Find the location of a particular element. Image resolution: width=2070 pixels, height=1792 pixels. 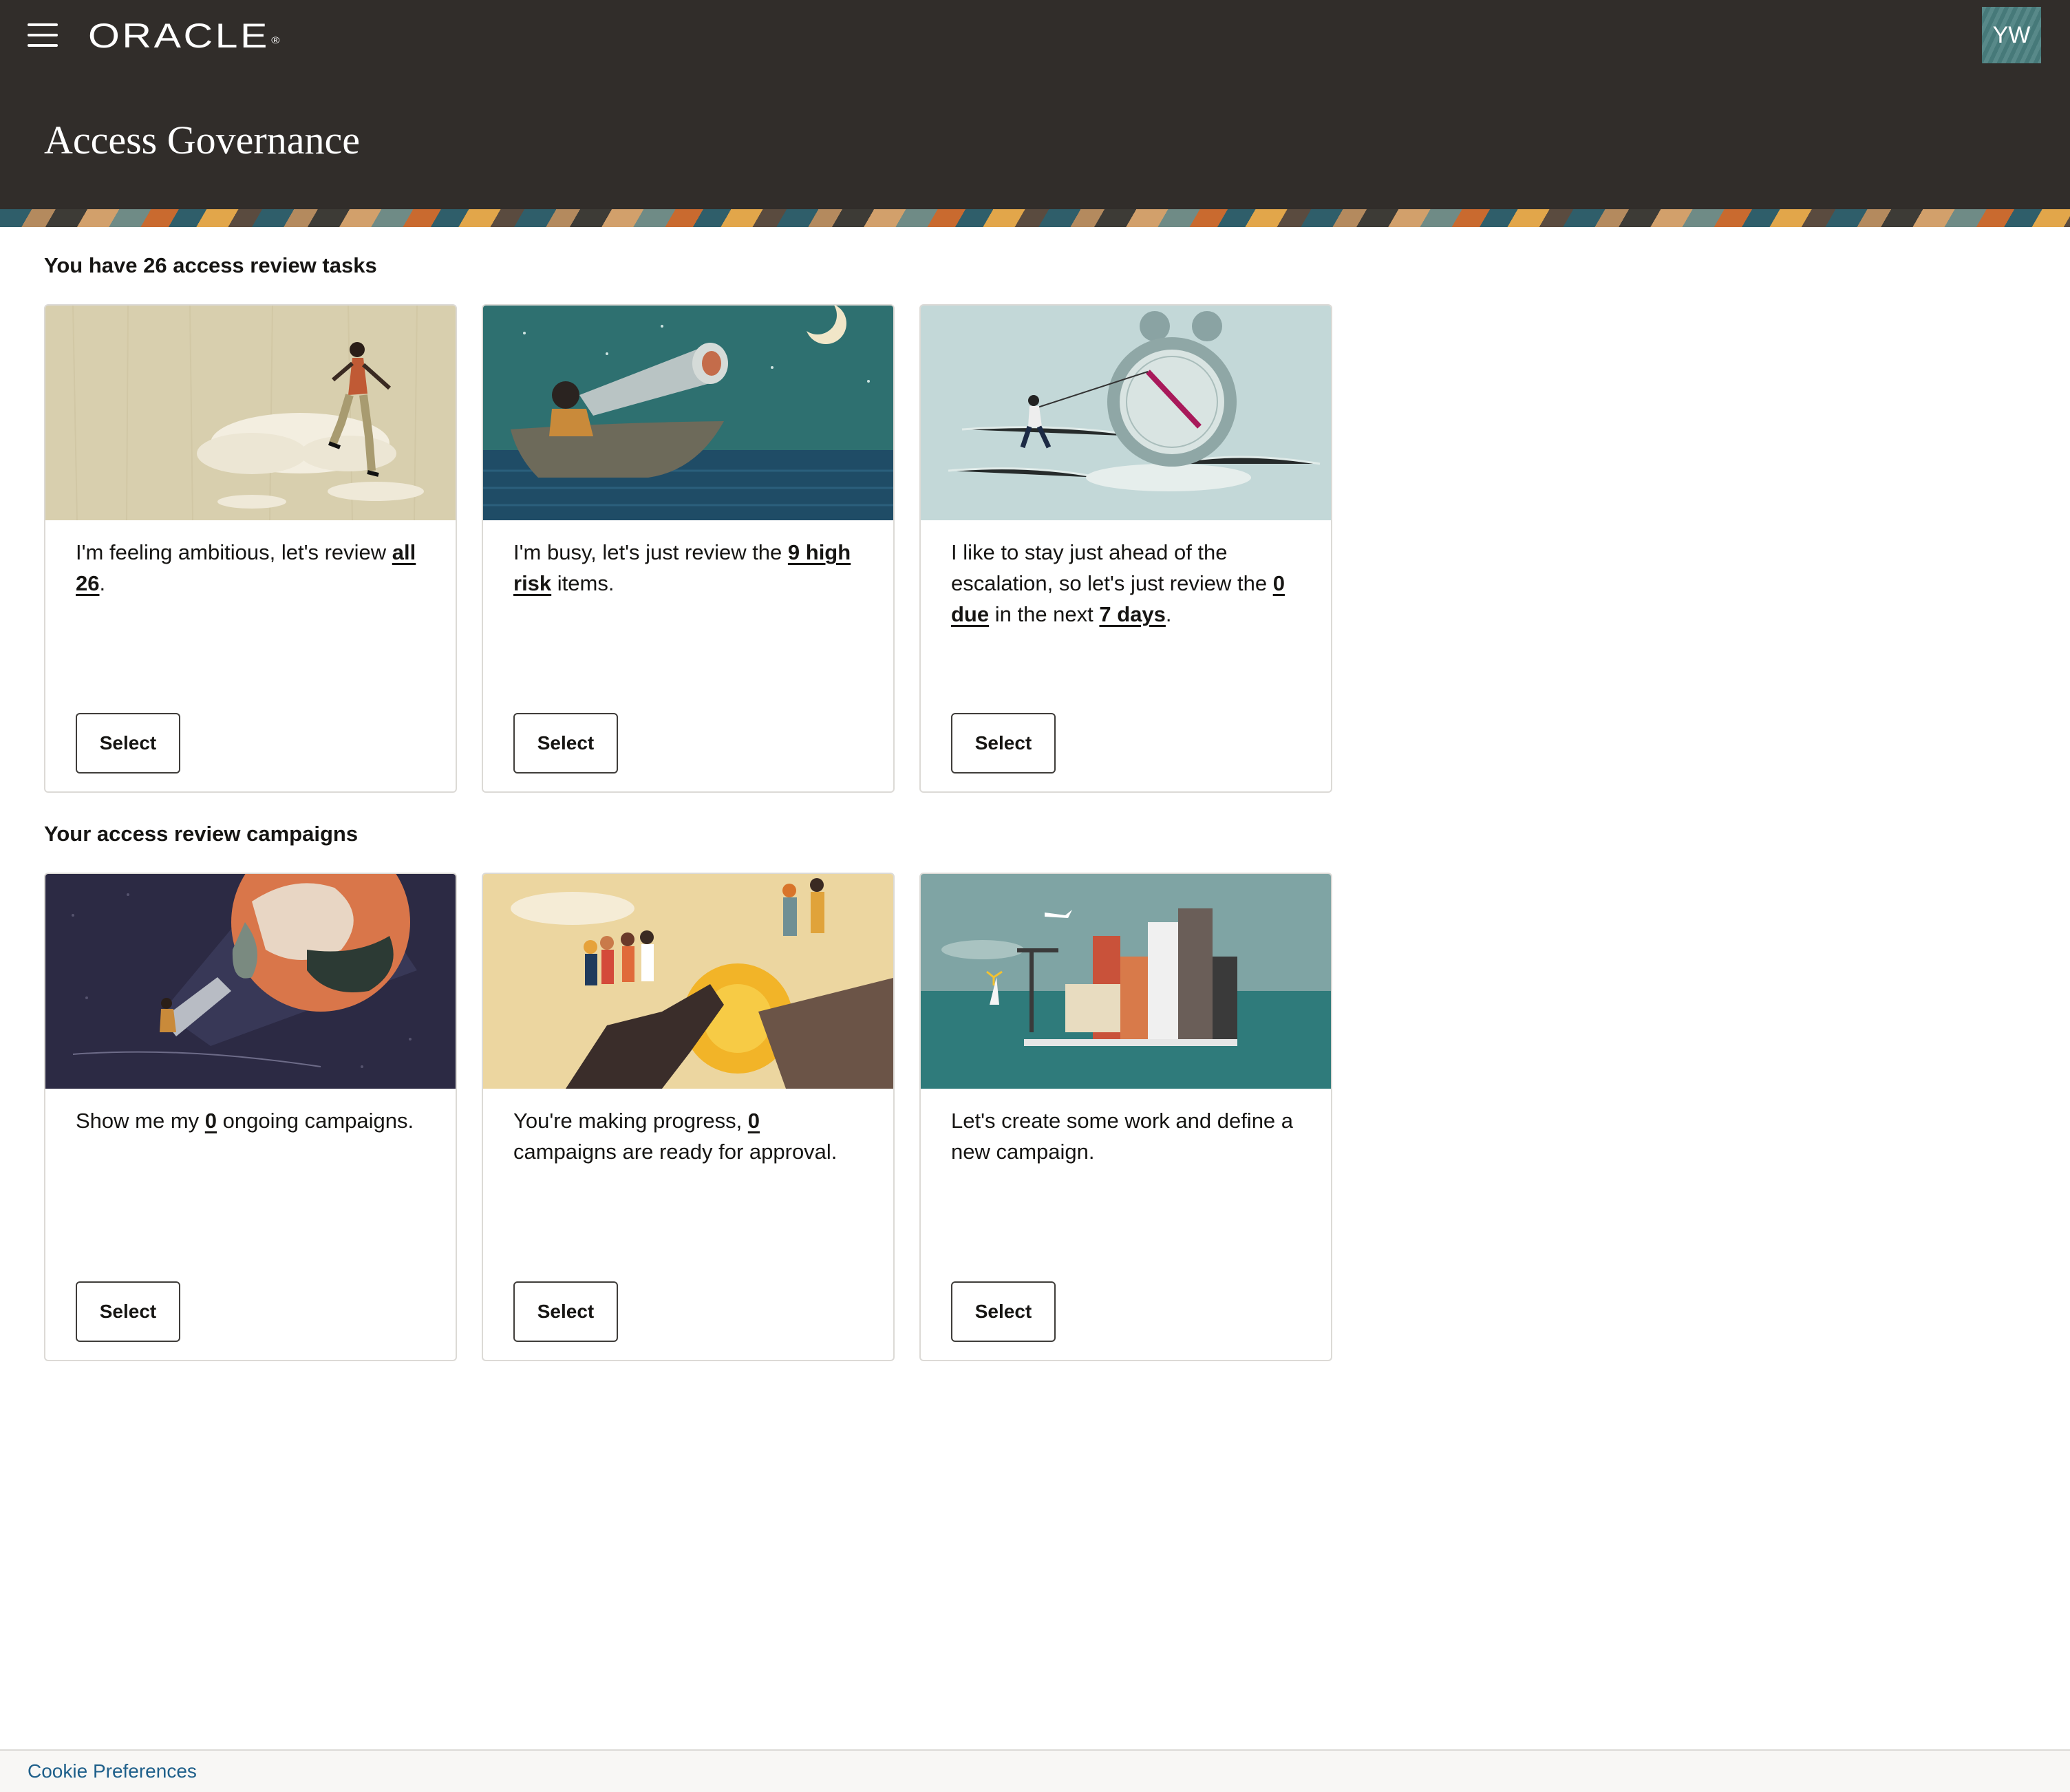

footer: Cookie Preferences is located at coordinates (1035, 1771).